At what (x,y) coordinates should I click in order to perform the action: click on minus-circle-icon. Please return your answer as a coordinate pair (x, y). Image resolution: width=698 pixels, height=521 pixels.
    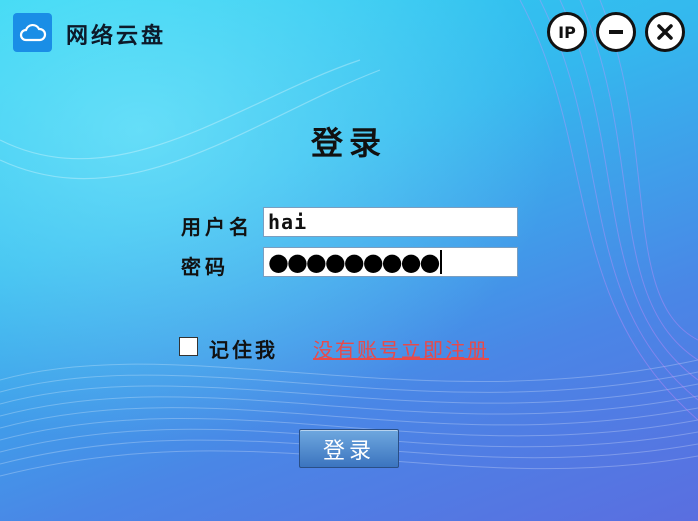
    Looking at the image, I should click on (616, 32).